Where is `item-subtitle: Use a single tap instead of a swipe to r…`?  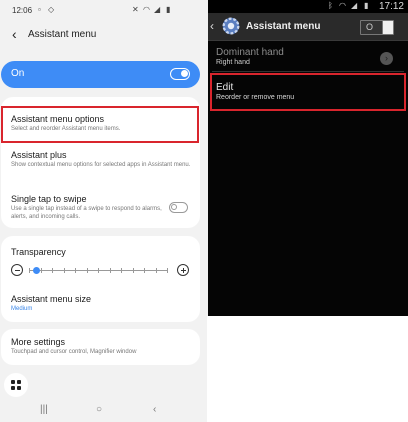 item-subtitle: Use a single tap instead of a swipe to r… is located at coordinates (86, 213).